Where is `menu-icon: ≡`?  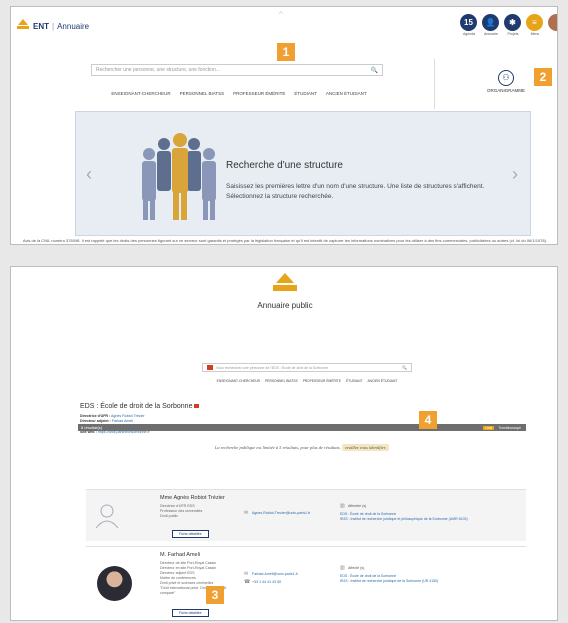 menu-icon: ≡ is located at coordinates (534, 22).